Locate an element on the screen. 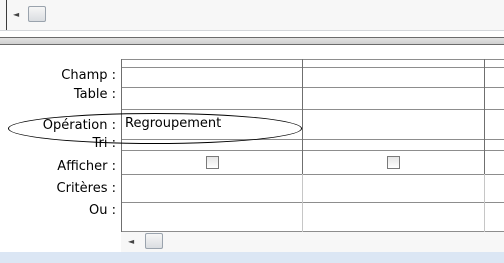  top-left-divider is located at coordinates (6, 15).